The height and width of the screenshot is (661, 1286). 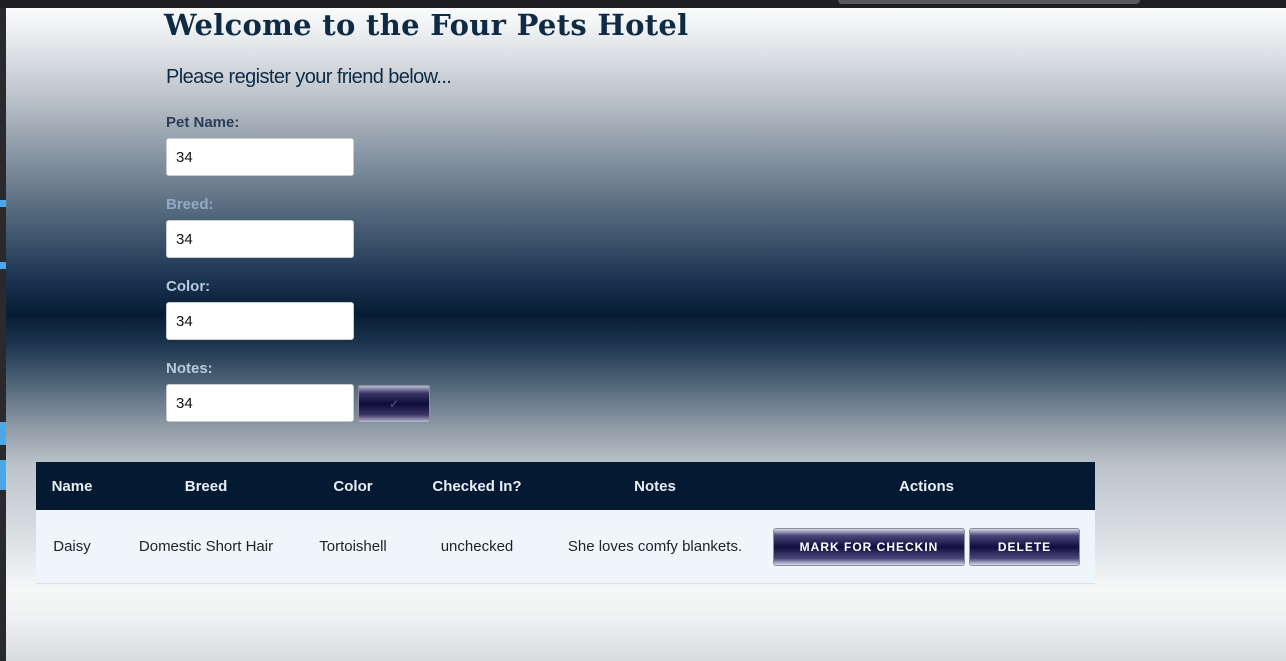 I want to click on cell-name: Daisy, so click(x=72, y=547).